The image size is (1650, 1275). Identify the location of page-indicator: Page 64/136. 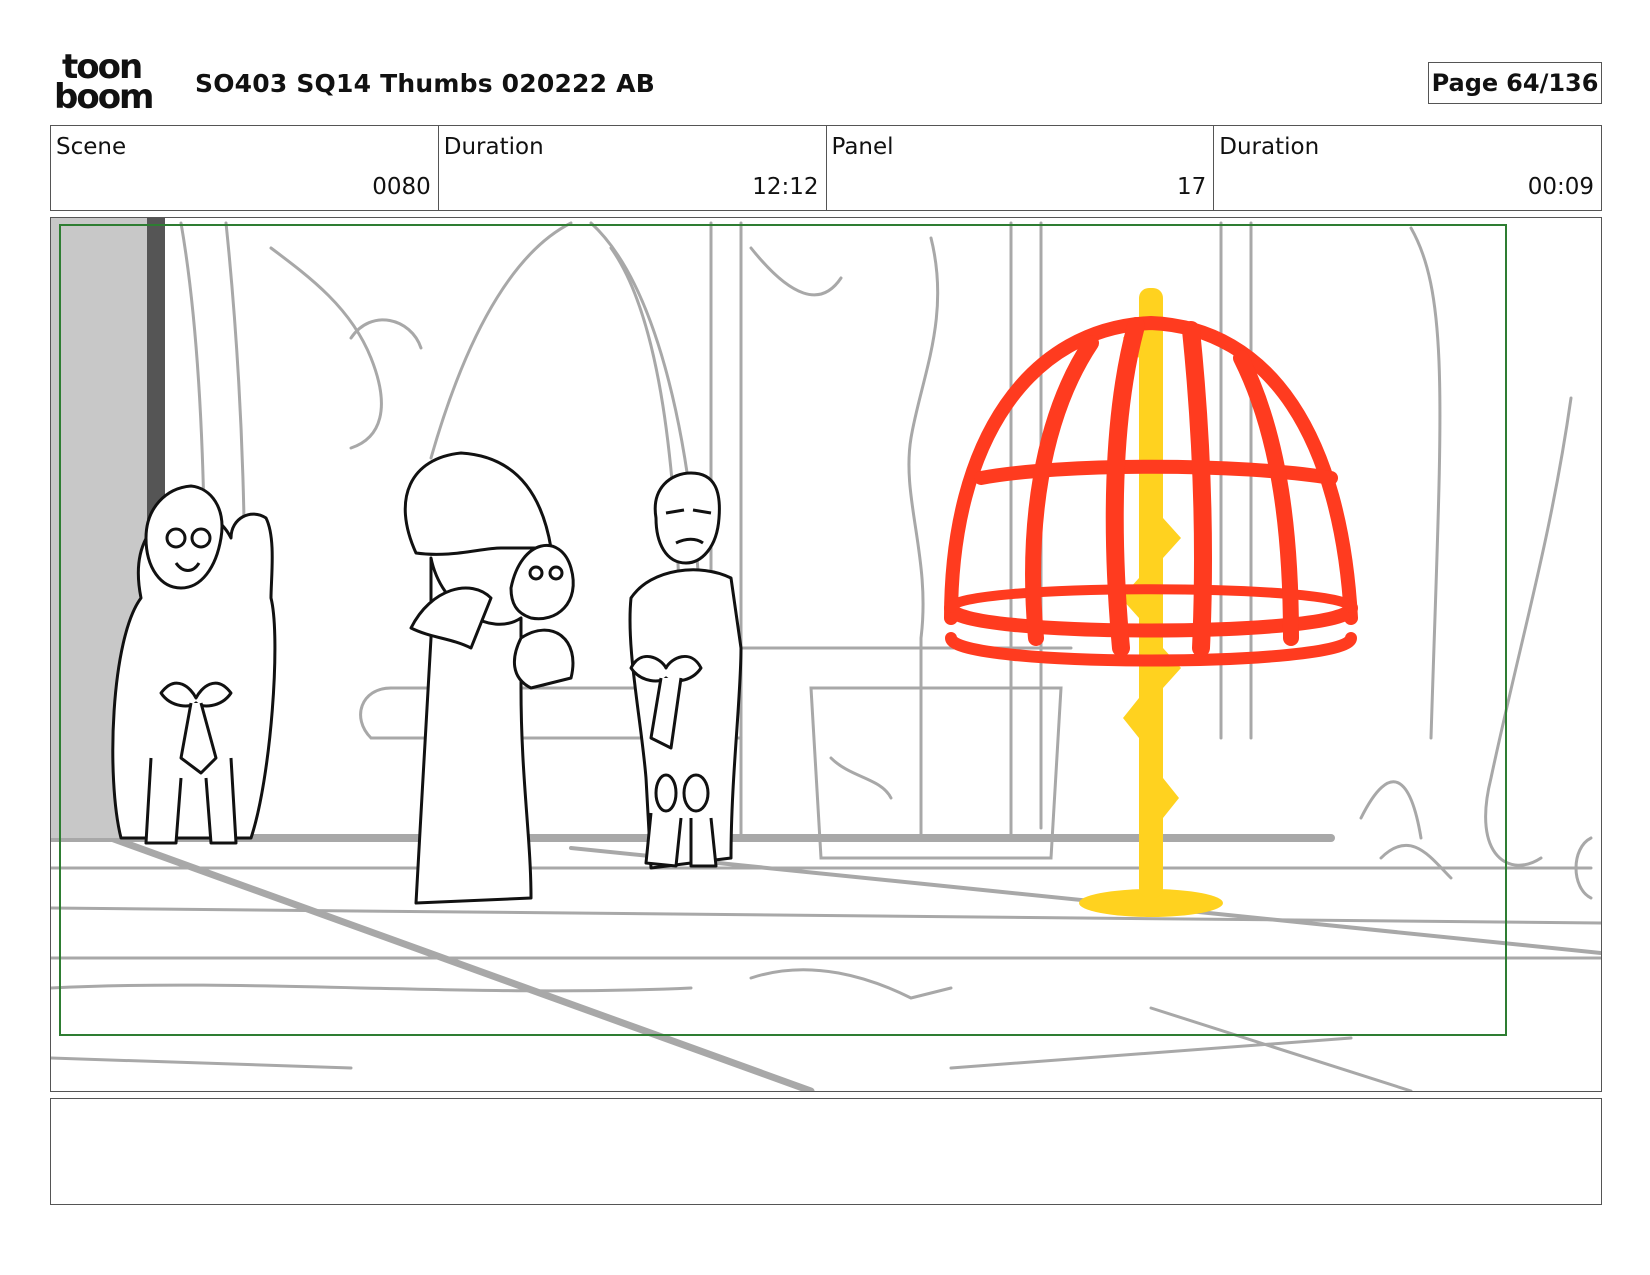
(1515, 83).